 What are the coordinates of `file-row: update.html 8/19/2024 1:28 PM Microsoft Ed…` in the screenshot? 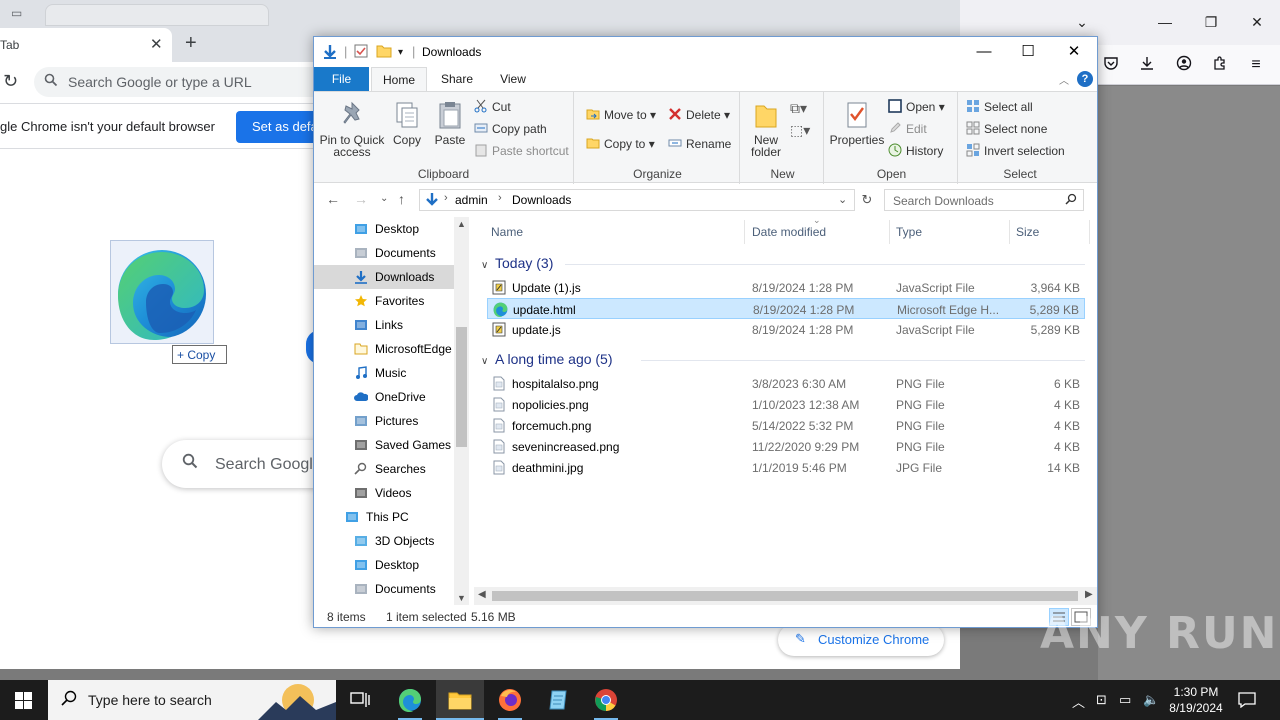 It's located at (786, 308).